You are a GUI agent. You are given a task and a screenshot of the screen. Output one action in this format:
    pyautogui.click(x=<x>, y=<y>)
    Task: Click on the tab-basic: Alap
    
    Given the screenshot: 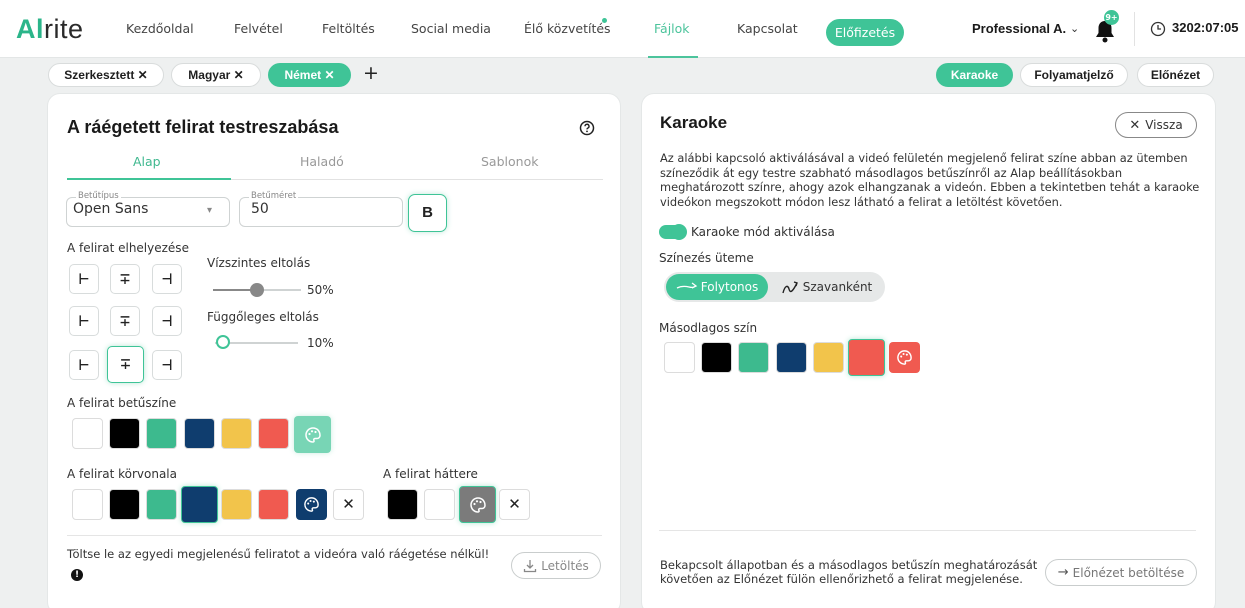 What is the action you would take?
    pyautogui.click(x=147, y=161)
    